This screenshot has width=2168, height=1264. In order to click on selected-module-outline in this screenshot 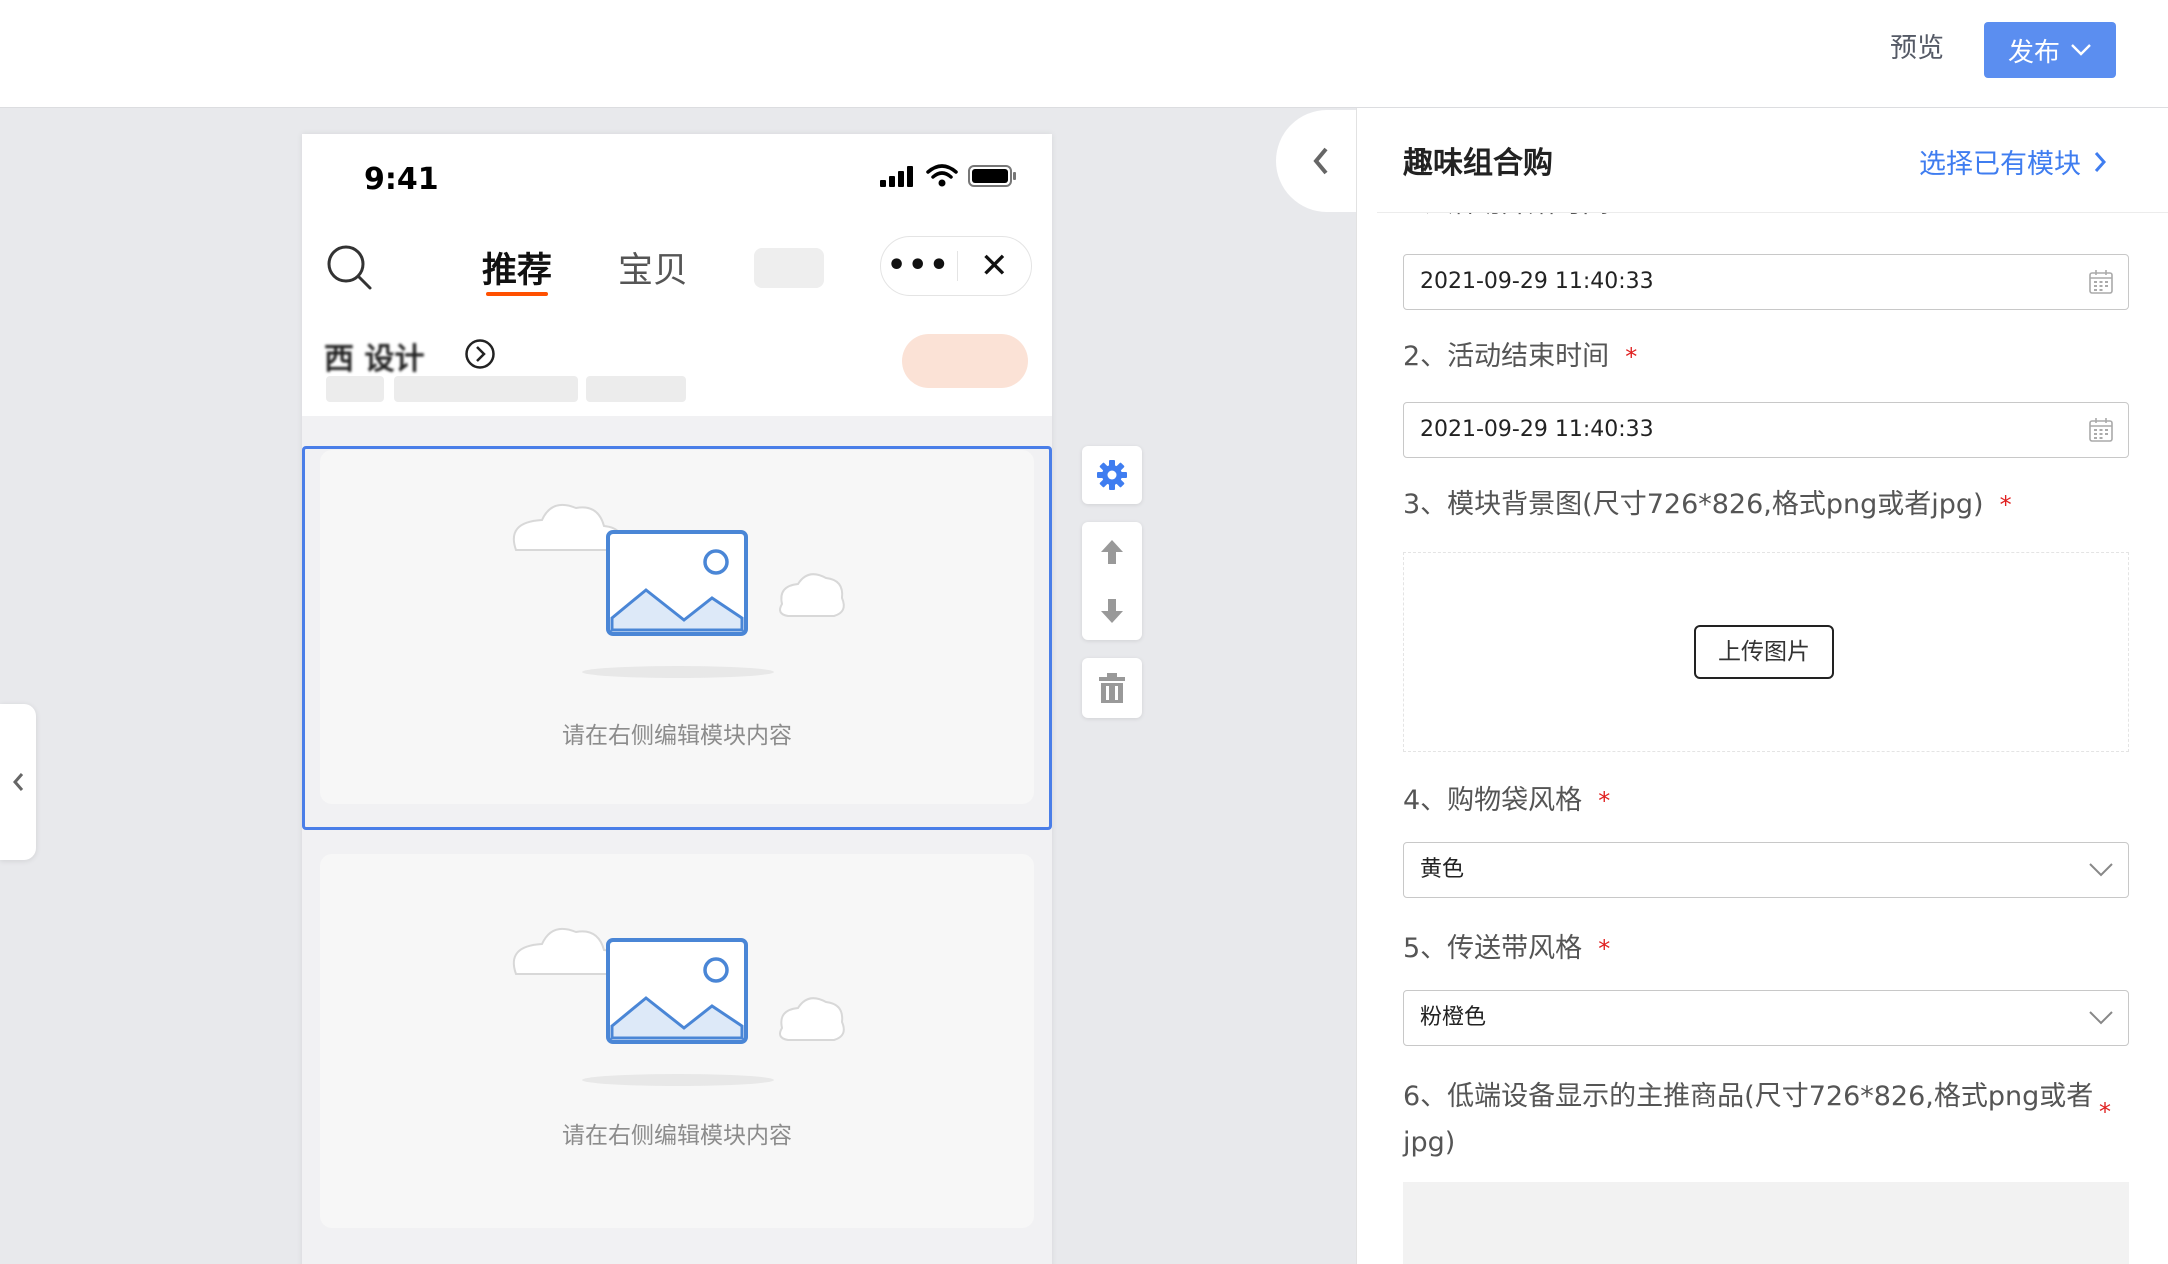, I will do `click(677, 638)`.